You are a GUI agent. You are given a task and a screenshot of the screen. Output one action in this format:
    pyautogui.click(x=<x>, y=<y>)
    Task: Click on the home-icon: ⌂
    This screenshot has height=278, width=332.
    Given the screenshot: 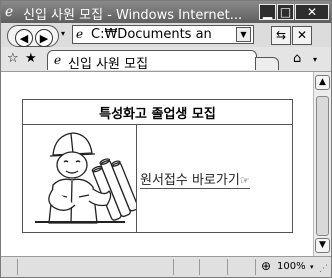 What is the action you would take?
    pyautogui.click(x=297, y=58)
    